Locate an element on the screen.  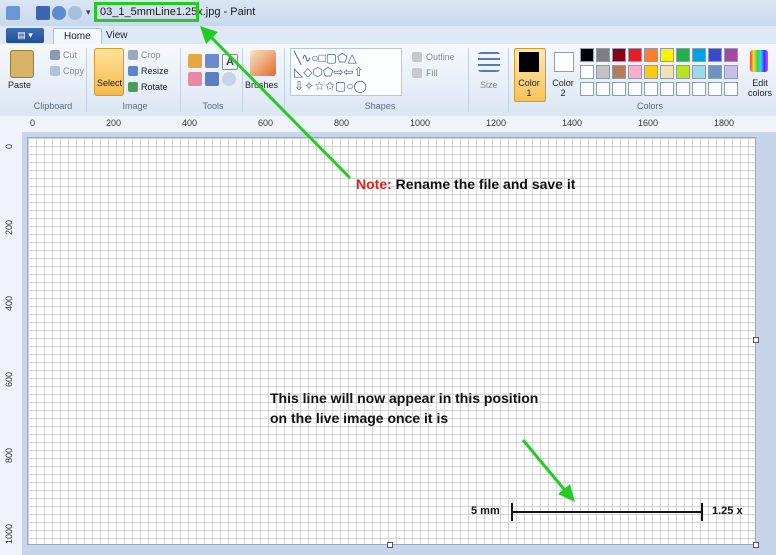
arrow-to-line is located at coordinates (545, 467).